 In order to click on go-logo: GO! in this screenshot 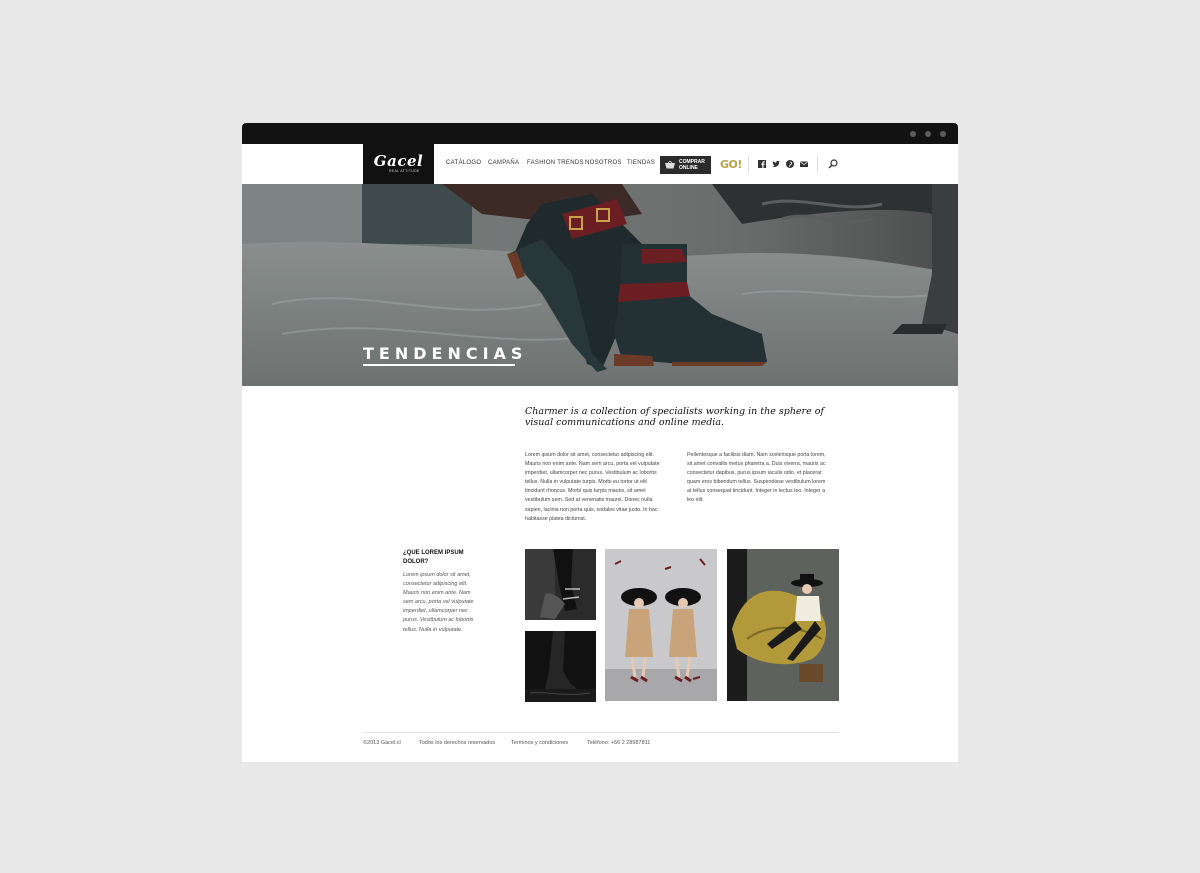, I will do `click(731, 164)`.